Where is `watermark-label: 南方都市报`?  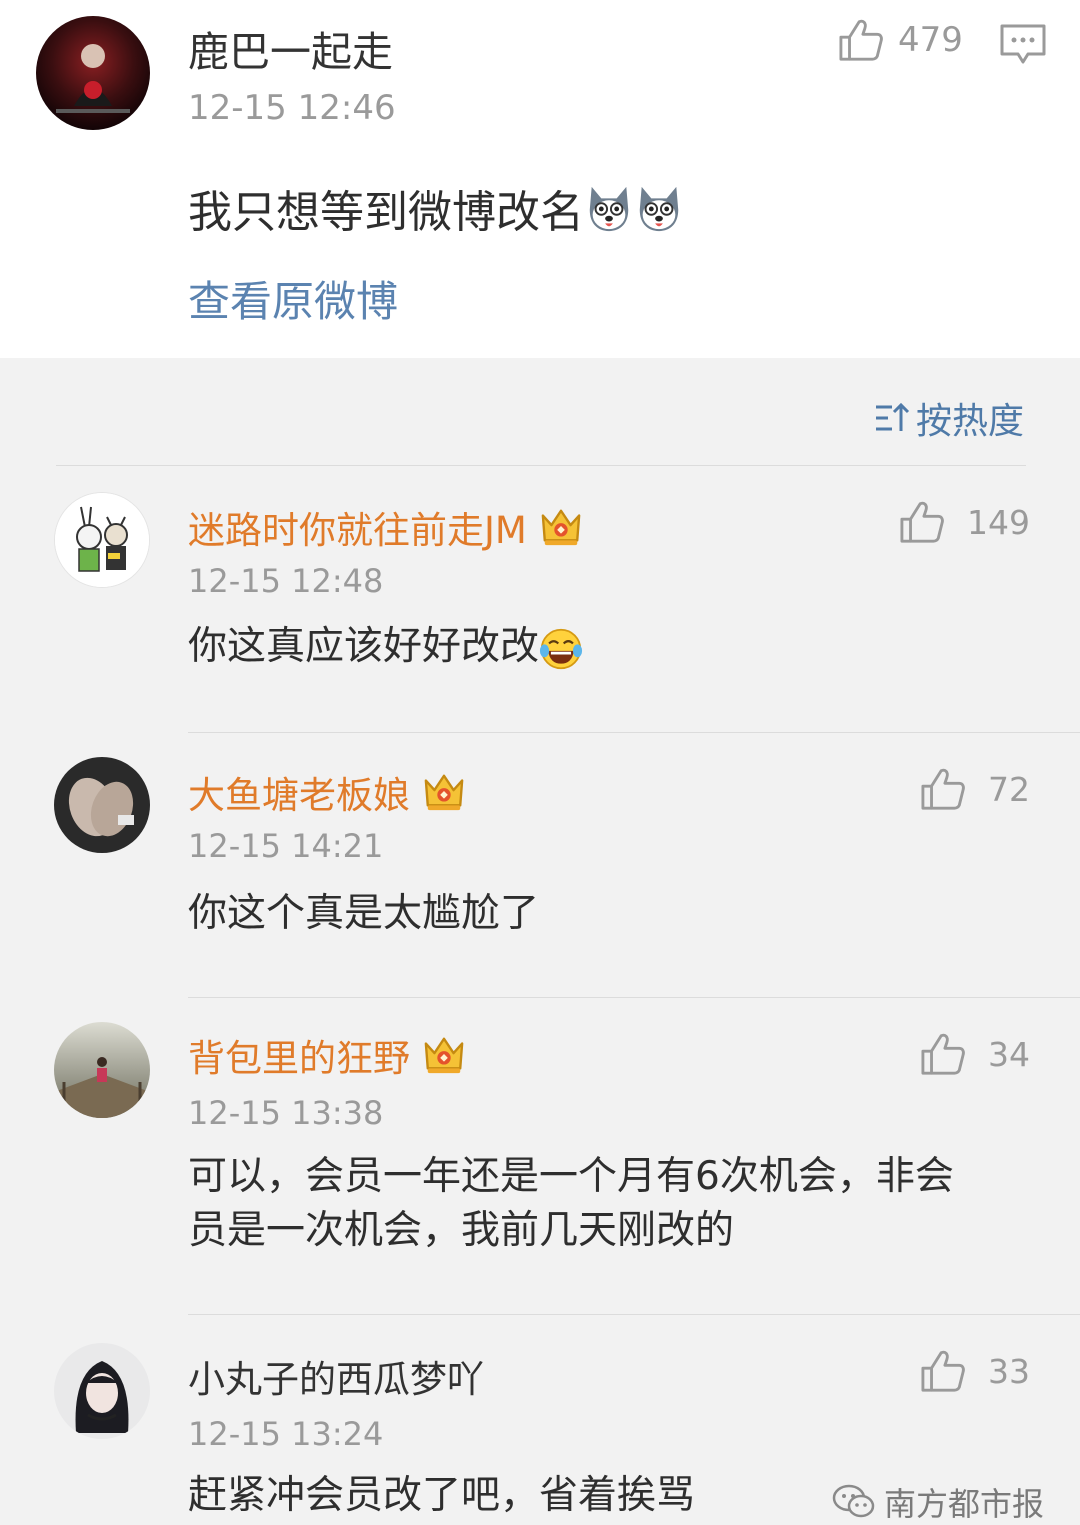 watermark-label: 南方都市报 is located at coordinates (963, 1504).